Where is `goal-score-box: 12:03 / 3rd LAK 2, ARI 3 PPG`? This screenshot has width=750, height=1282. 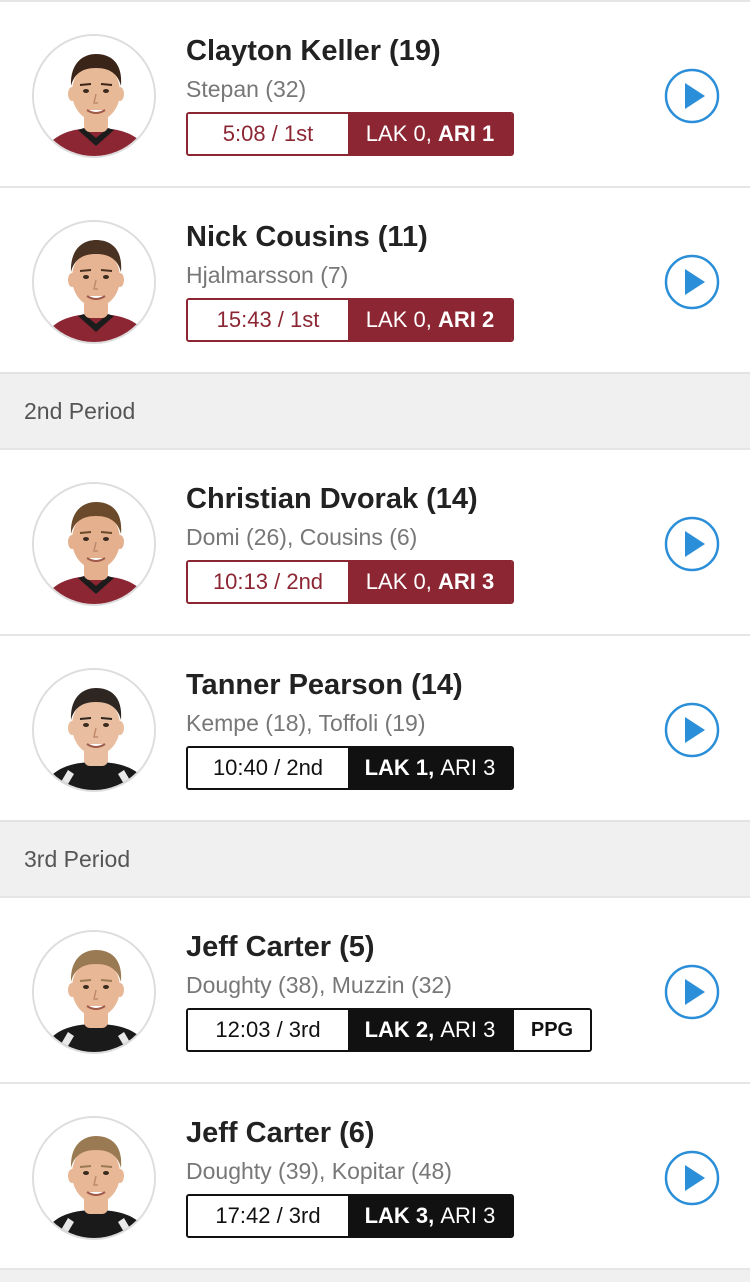 goal-score-box: 12:03 / 3rd LAK 2, ARI 3 PPG is located at coordinates (389, 1030).